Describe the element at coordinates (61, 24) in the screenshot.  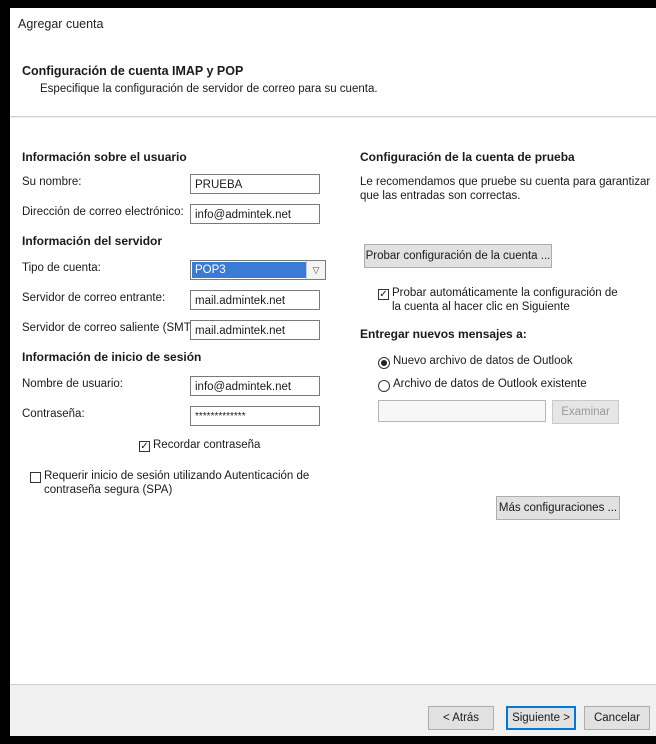
I see `window-title: Agregar cuenta` at that location.